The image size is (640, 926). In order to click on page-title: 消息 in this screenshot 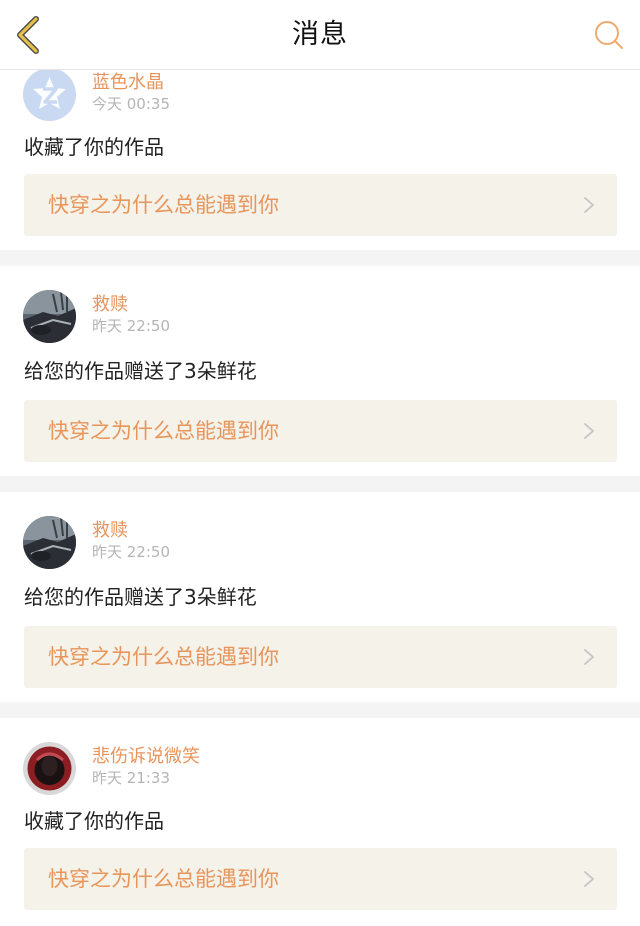, I will do `click(320, 34)`.